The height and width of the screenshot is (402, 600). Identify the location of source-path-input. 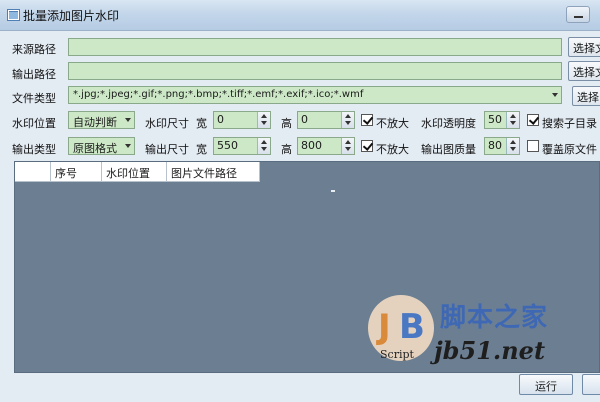
(315, 47).